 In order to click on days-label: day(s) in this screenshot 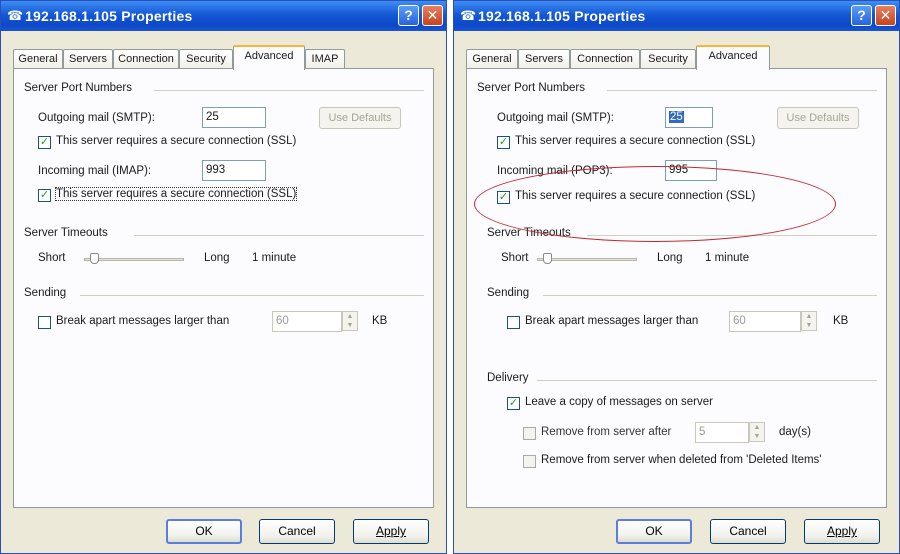, I will do `click(795, 432)`.